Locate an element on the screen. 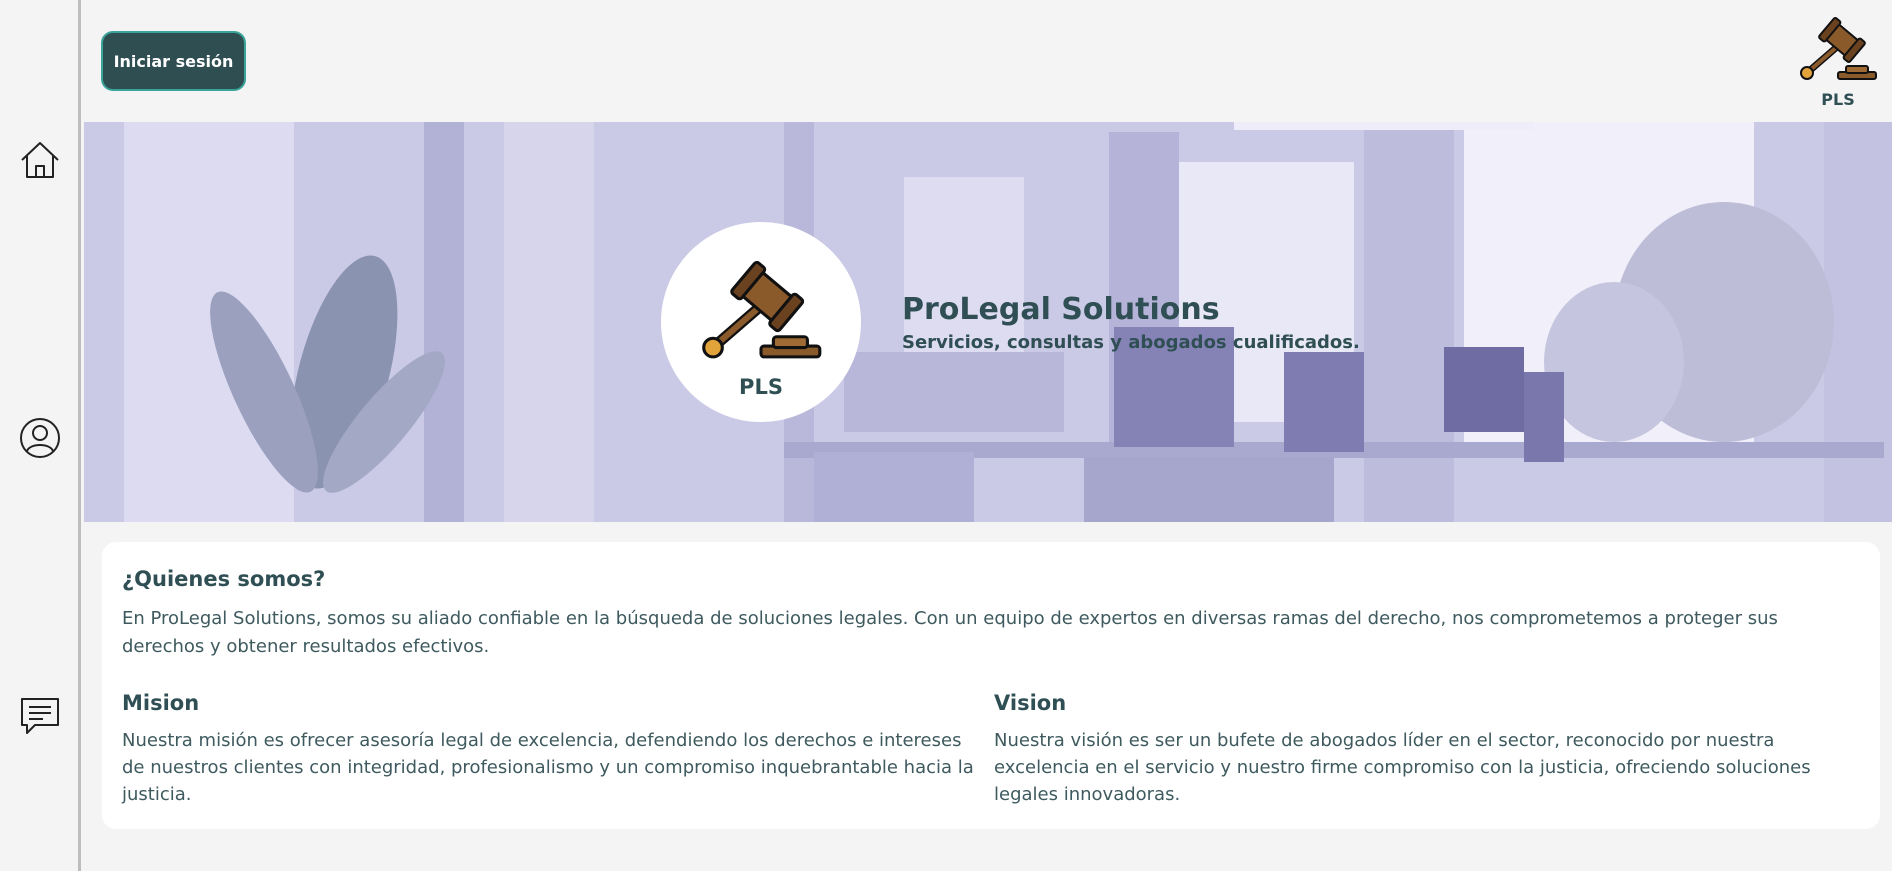  about-title: ¿Quienes somos? is located at coordinates (224, 579).